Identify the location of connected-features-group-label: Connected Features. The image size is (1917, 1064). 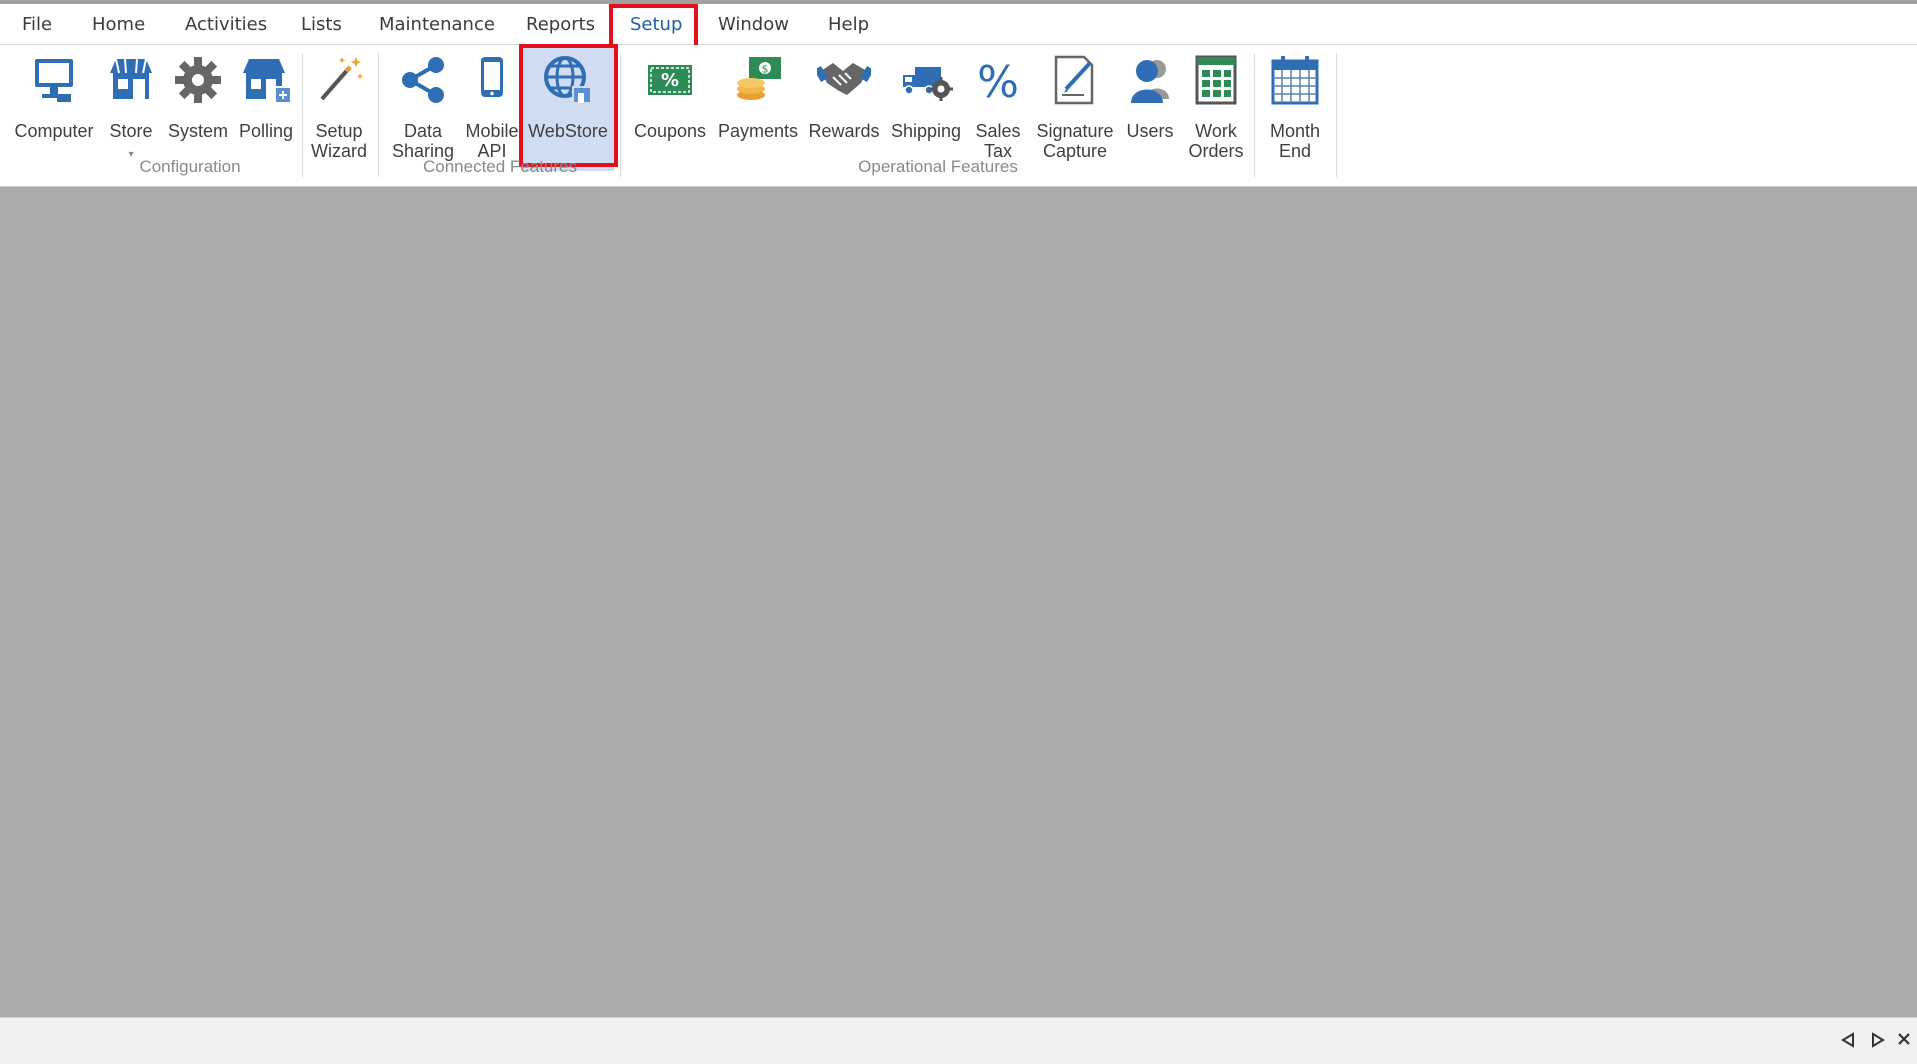
(500, 166).